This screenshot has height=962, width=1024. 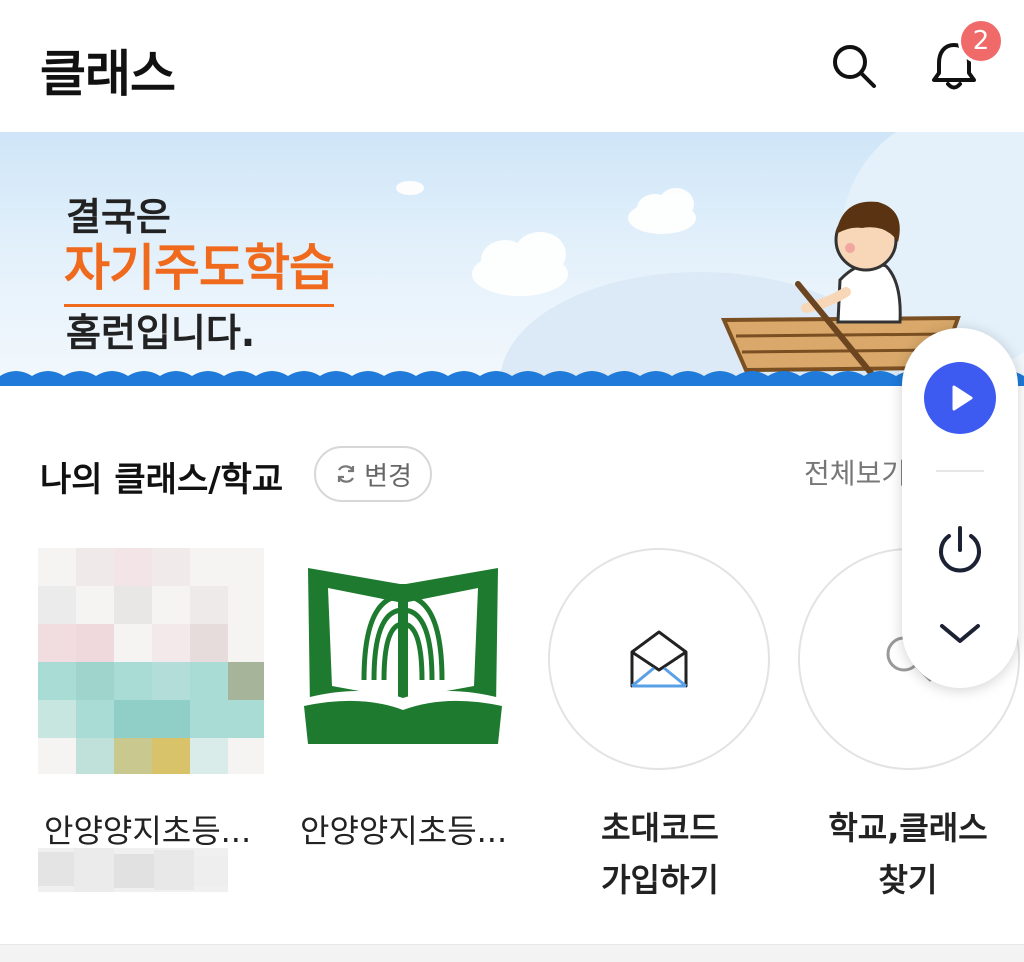 I want to click on banner-headline-2: 자기주도학습, so click(x=199, y=267).